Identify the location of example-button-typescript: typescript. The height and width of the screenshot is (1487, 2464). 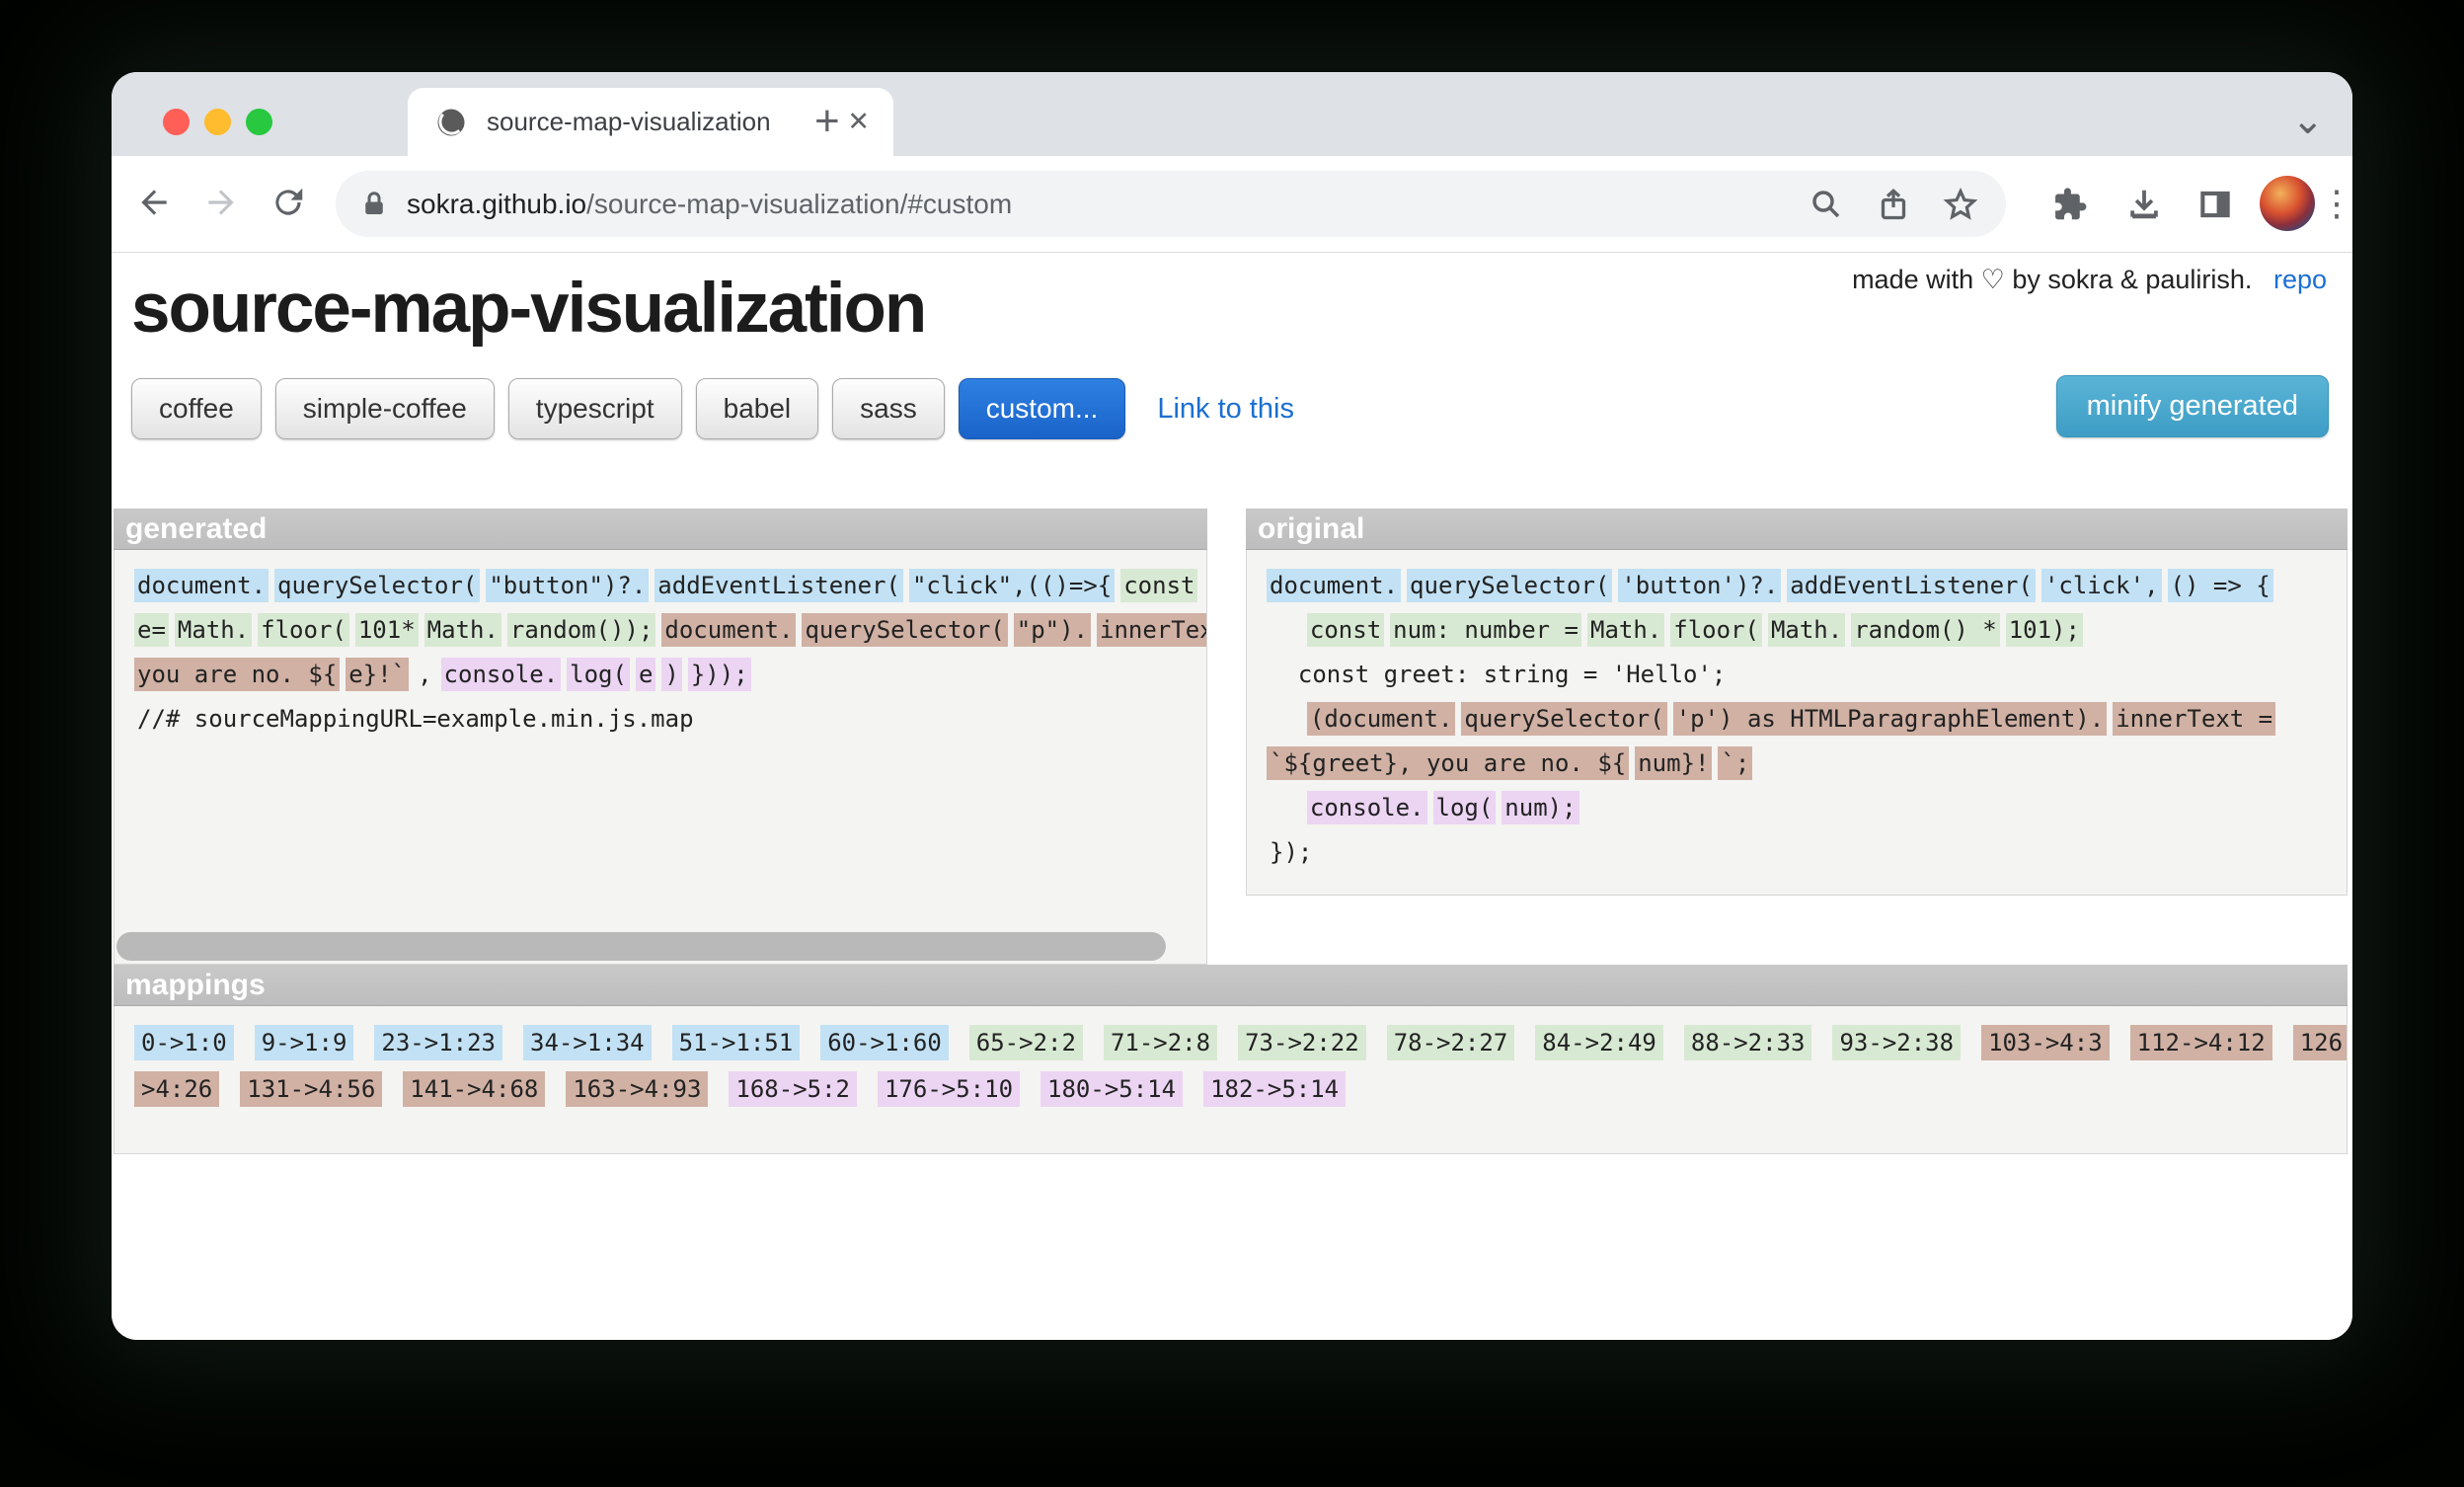
(594, 409).